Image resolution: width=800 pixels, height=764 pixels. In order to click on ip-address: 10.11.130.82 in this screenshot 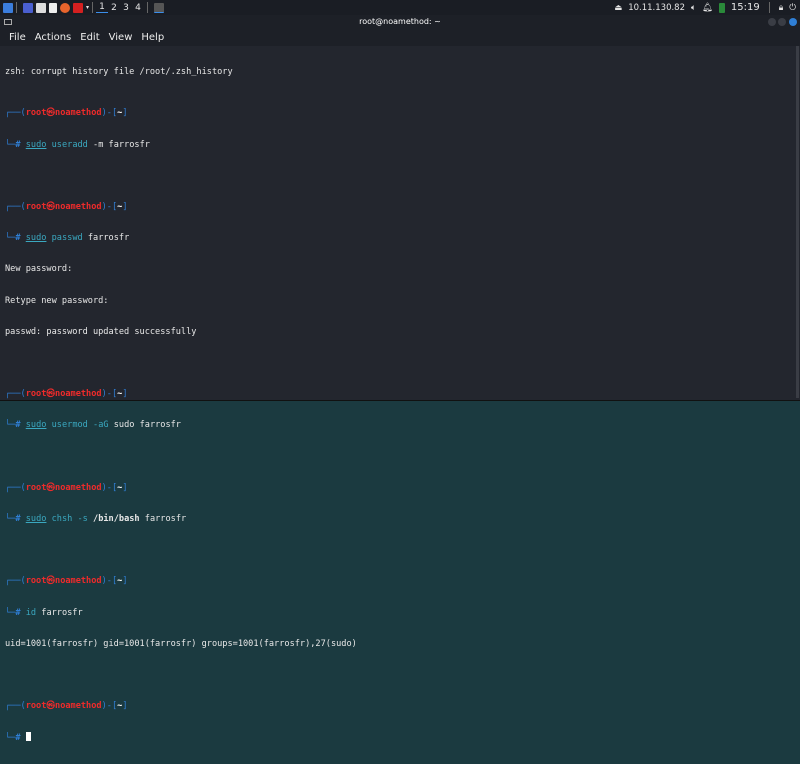, I will do `click(656, 7)`.